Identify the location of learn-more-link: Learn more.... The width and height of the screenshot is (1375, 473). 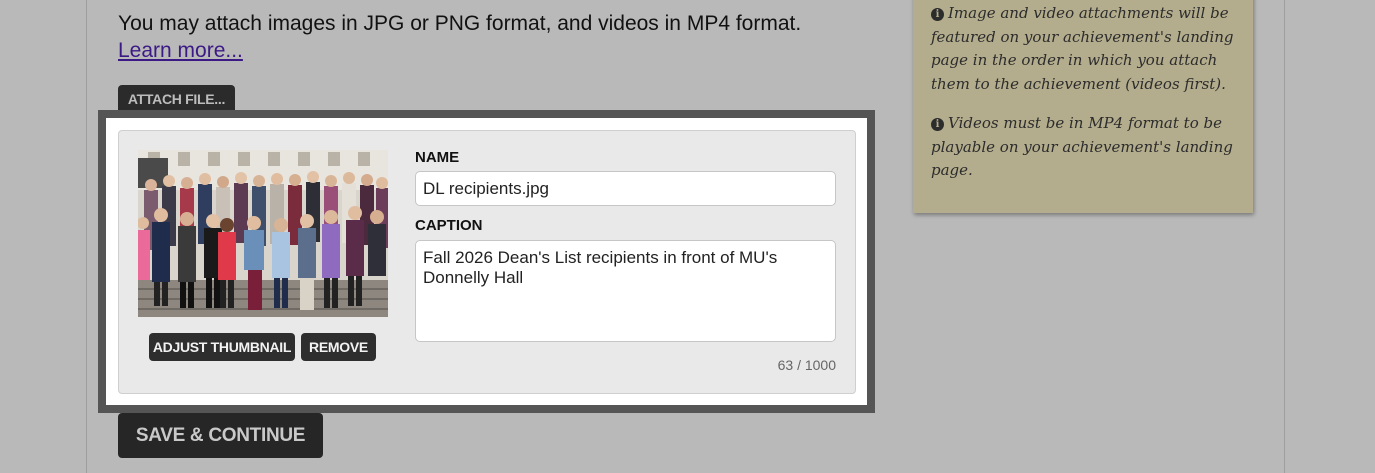
(180, 50).